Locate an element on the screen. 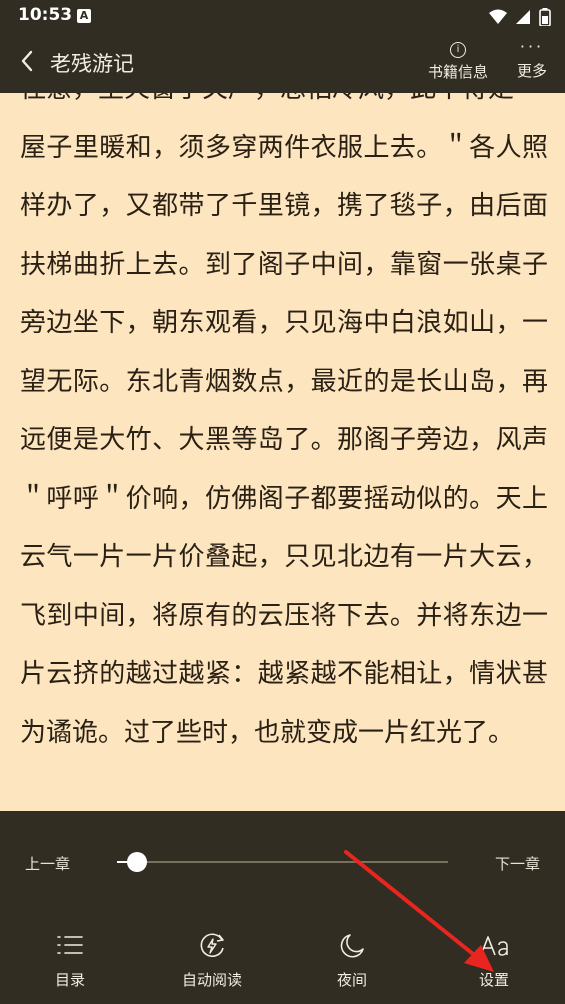 Image resolution: width=565 pixels, height=1004 pixels. menu-night-label: 夜间 is located at coordinates (351, 980).